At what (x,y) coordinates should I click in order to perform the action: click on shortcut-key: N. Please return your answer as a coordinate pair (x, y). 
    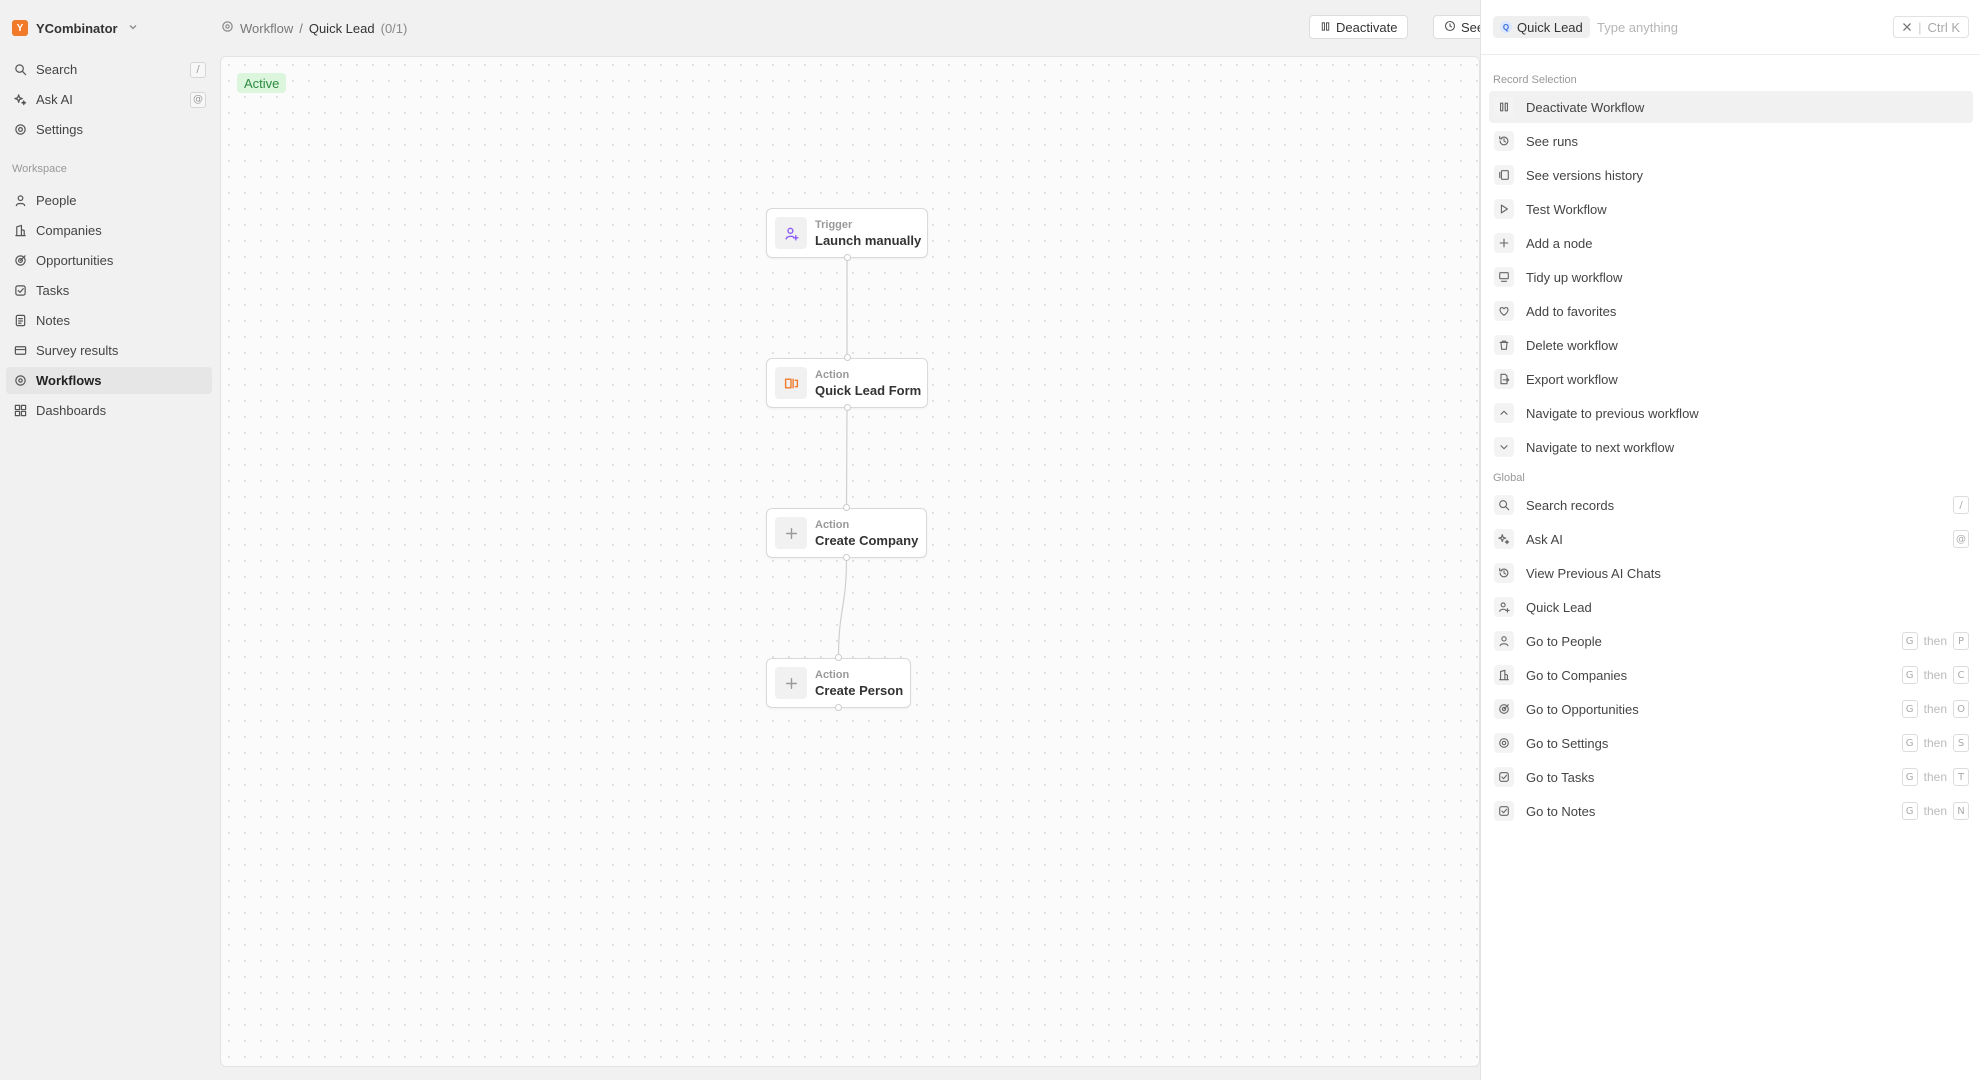
    Looking at the image, I should click on (1961, 811).